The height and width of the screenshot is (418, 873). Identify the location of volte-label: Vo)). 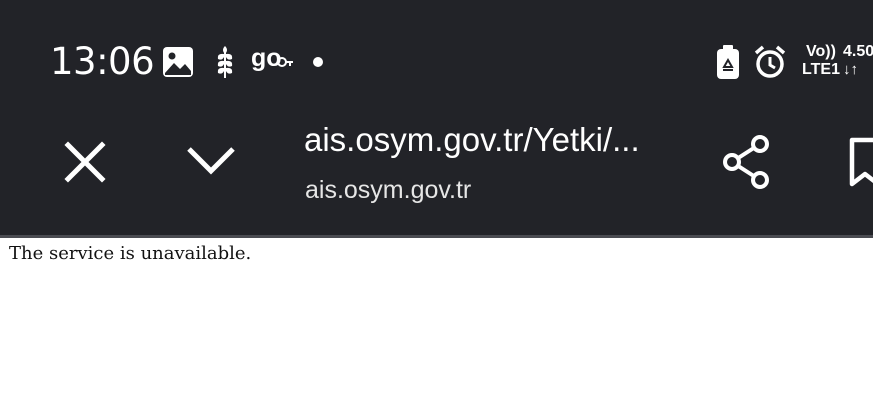
(821, 51).